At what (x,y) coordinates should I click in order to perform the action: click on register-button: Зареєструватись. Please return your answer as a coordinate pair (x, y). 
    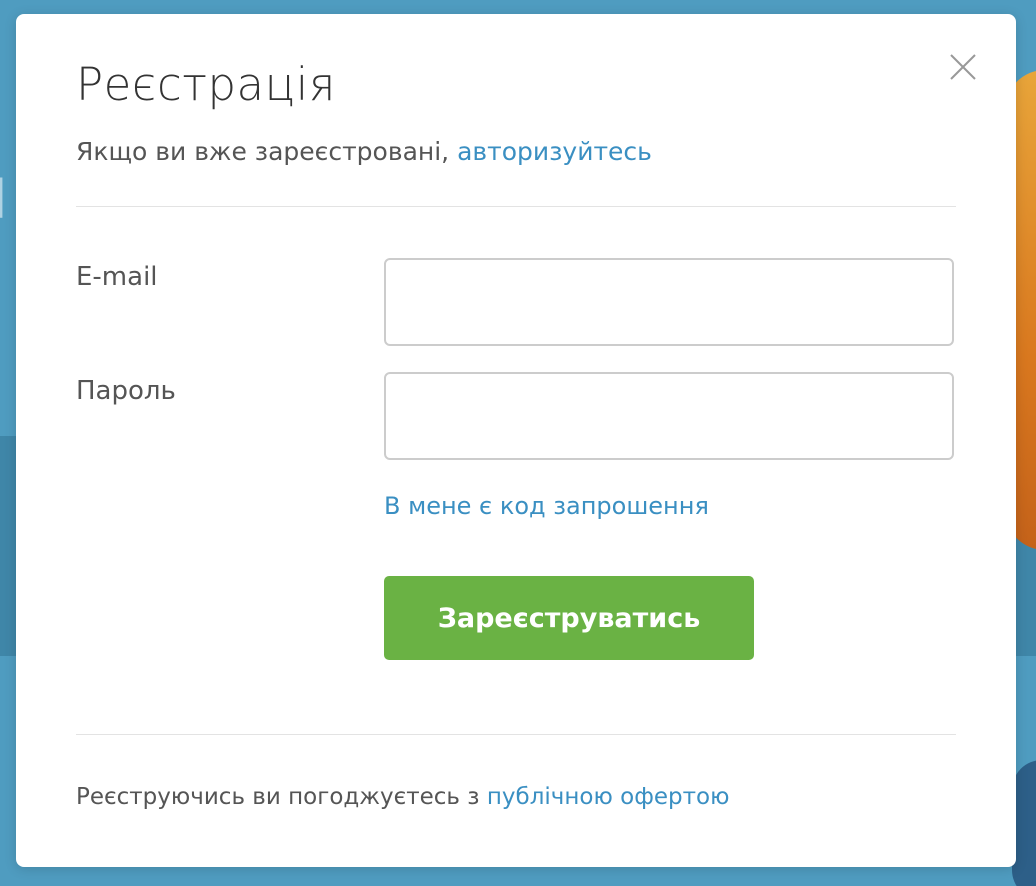
    Looking at the image, I should click on (569, 618).